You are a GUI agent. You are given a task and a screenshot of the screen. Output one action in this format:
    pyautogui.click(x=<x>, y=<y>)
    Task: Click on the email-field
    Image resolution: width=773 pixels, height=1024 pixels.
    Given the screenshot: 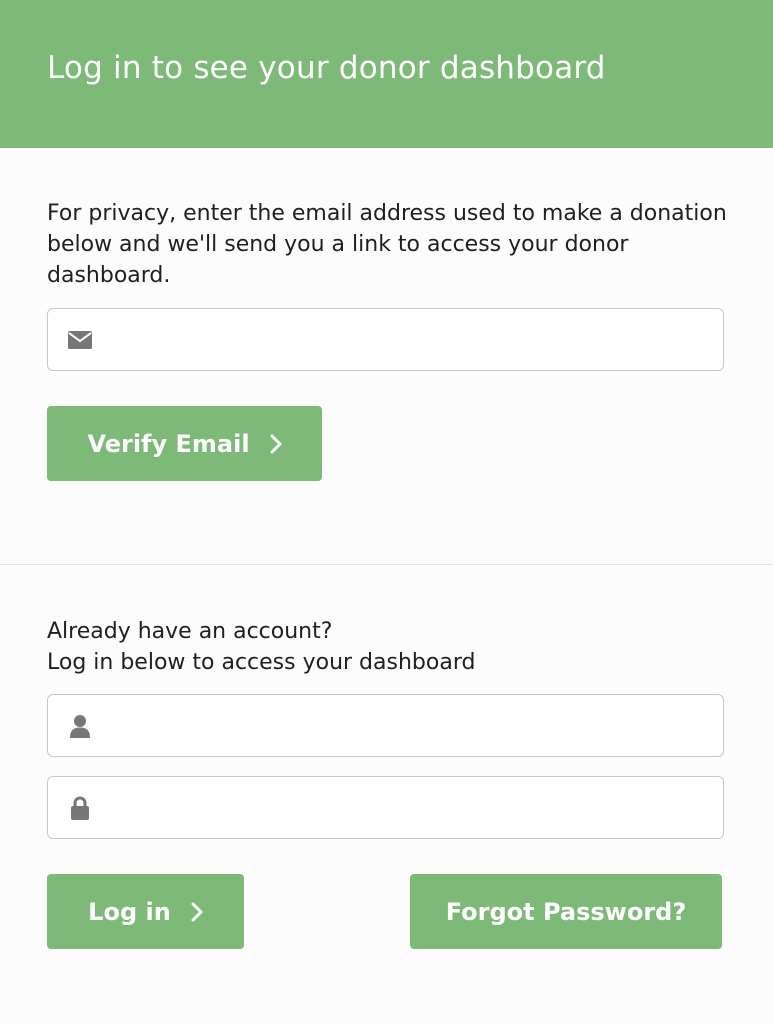 What is the action you would take?
    pyautogui.click(x=385, y=340)
    